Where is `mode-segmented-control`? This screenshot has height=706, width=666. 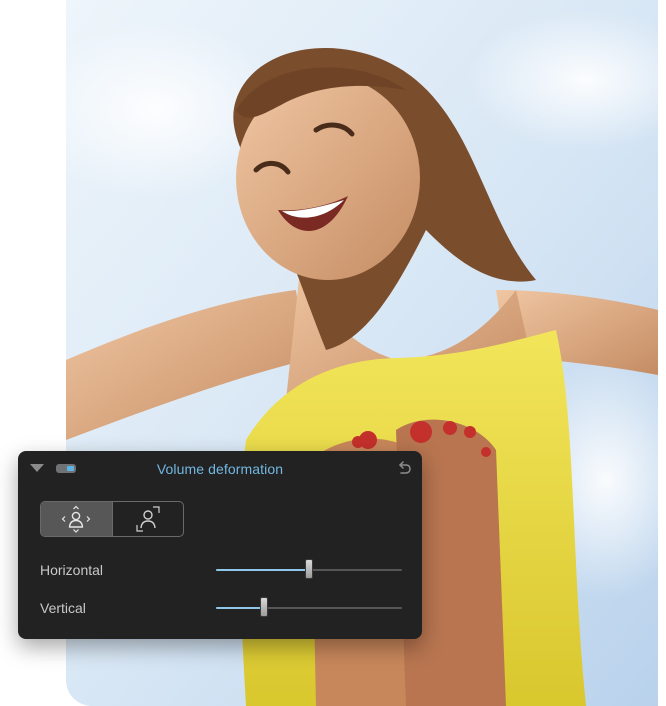
mode-segmented-control is located at coordinates (112, 519).